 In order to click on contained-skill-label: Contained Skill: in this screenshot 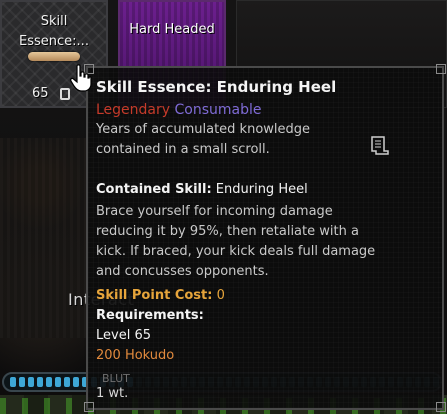, I will do `click(154, 189)`.